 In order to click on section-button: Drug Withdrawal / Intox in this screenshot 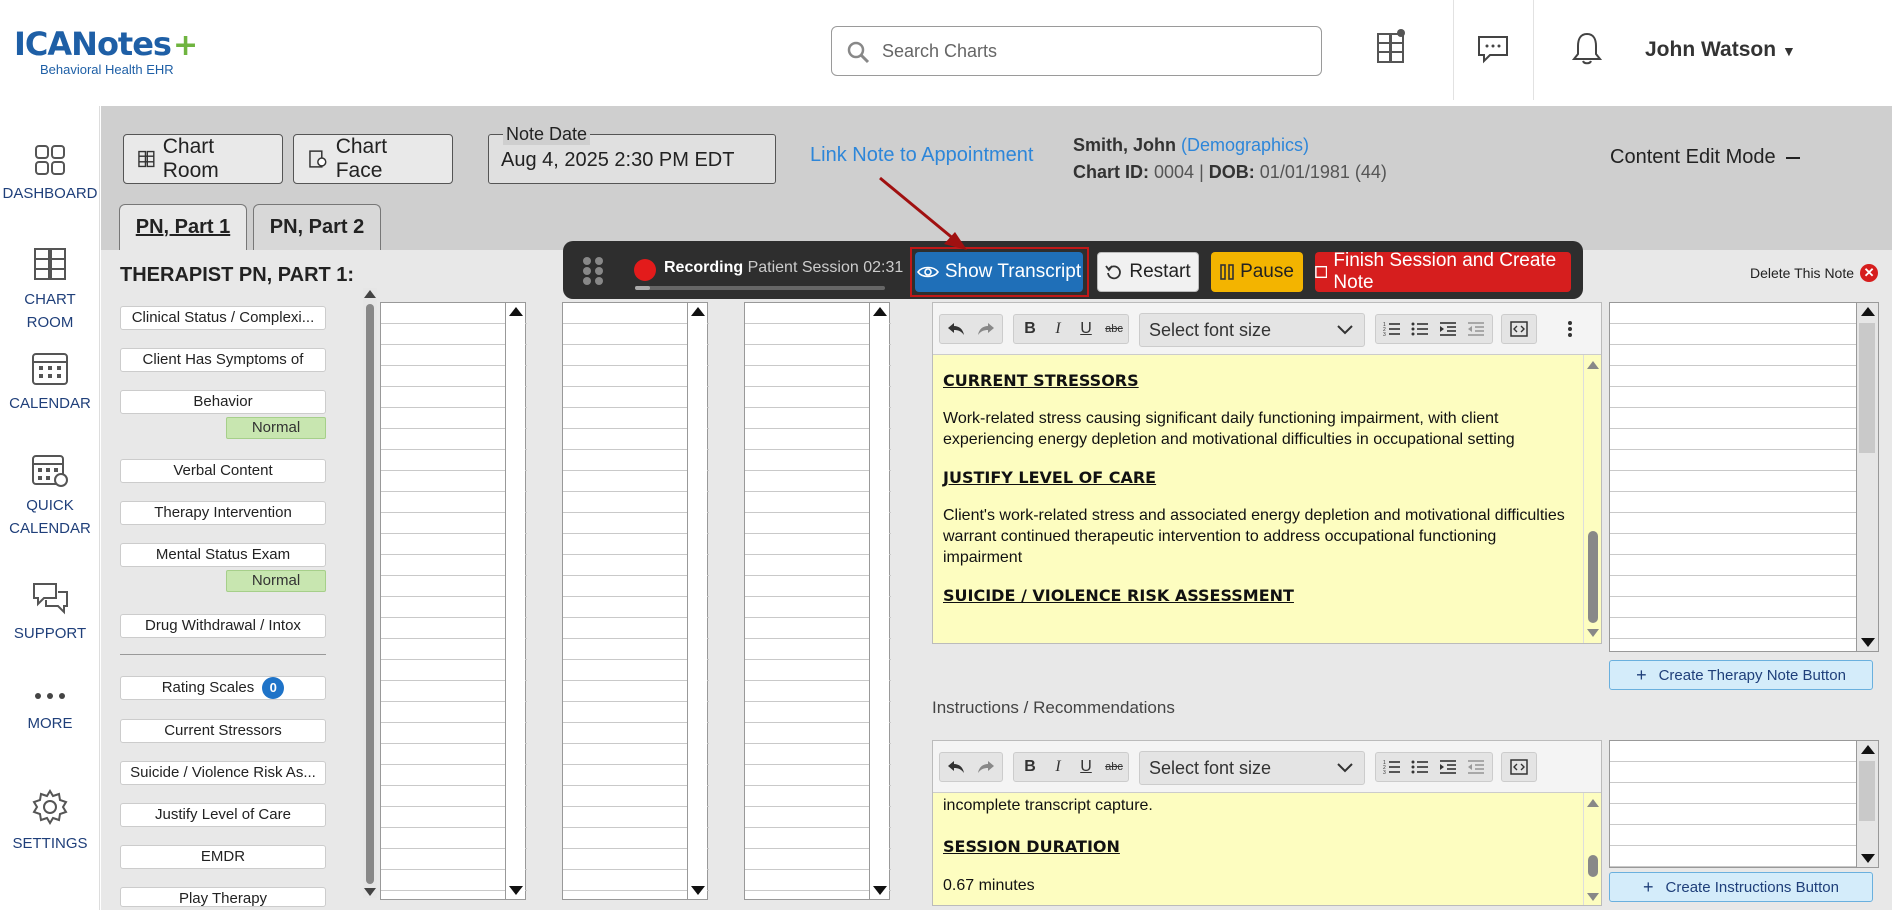, I will do `click(223, 626)`.